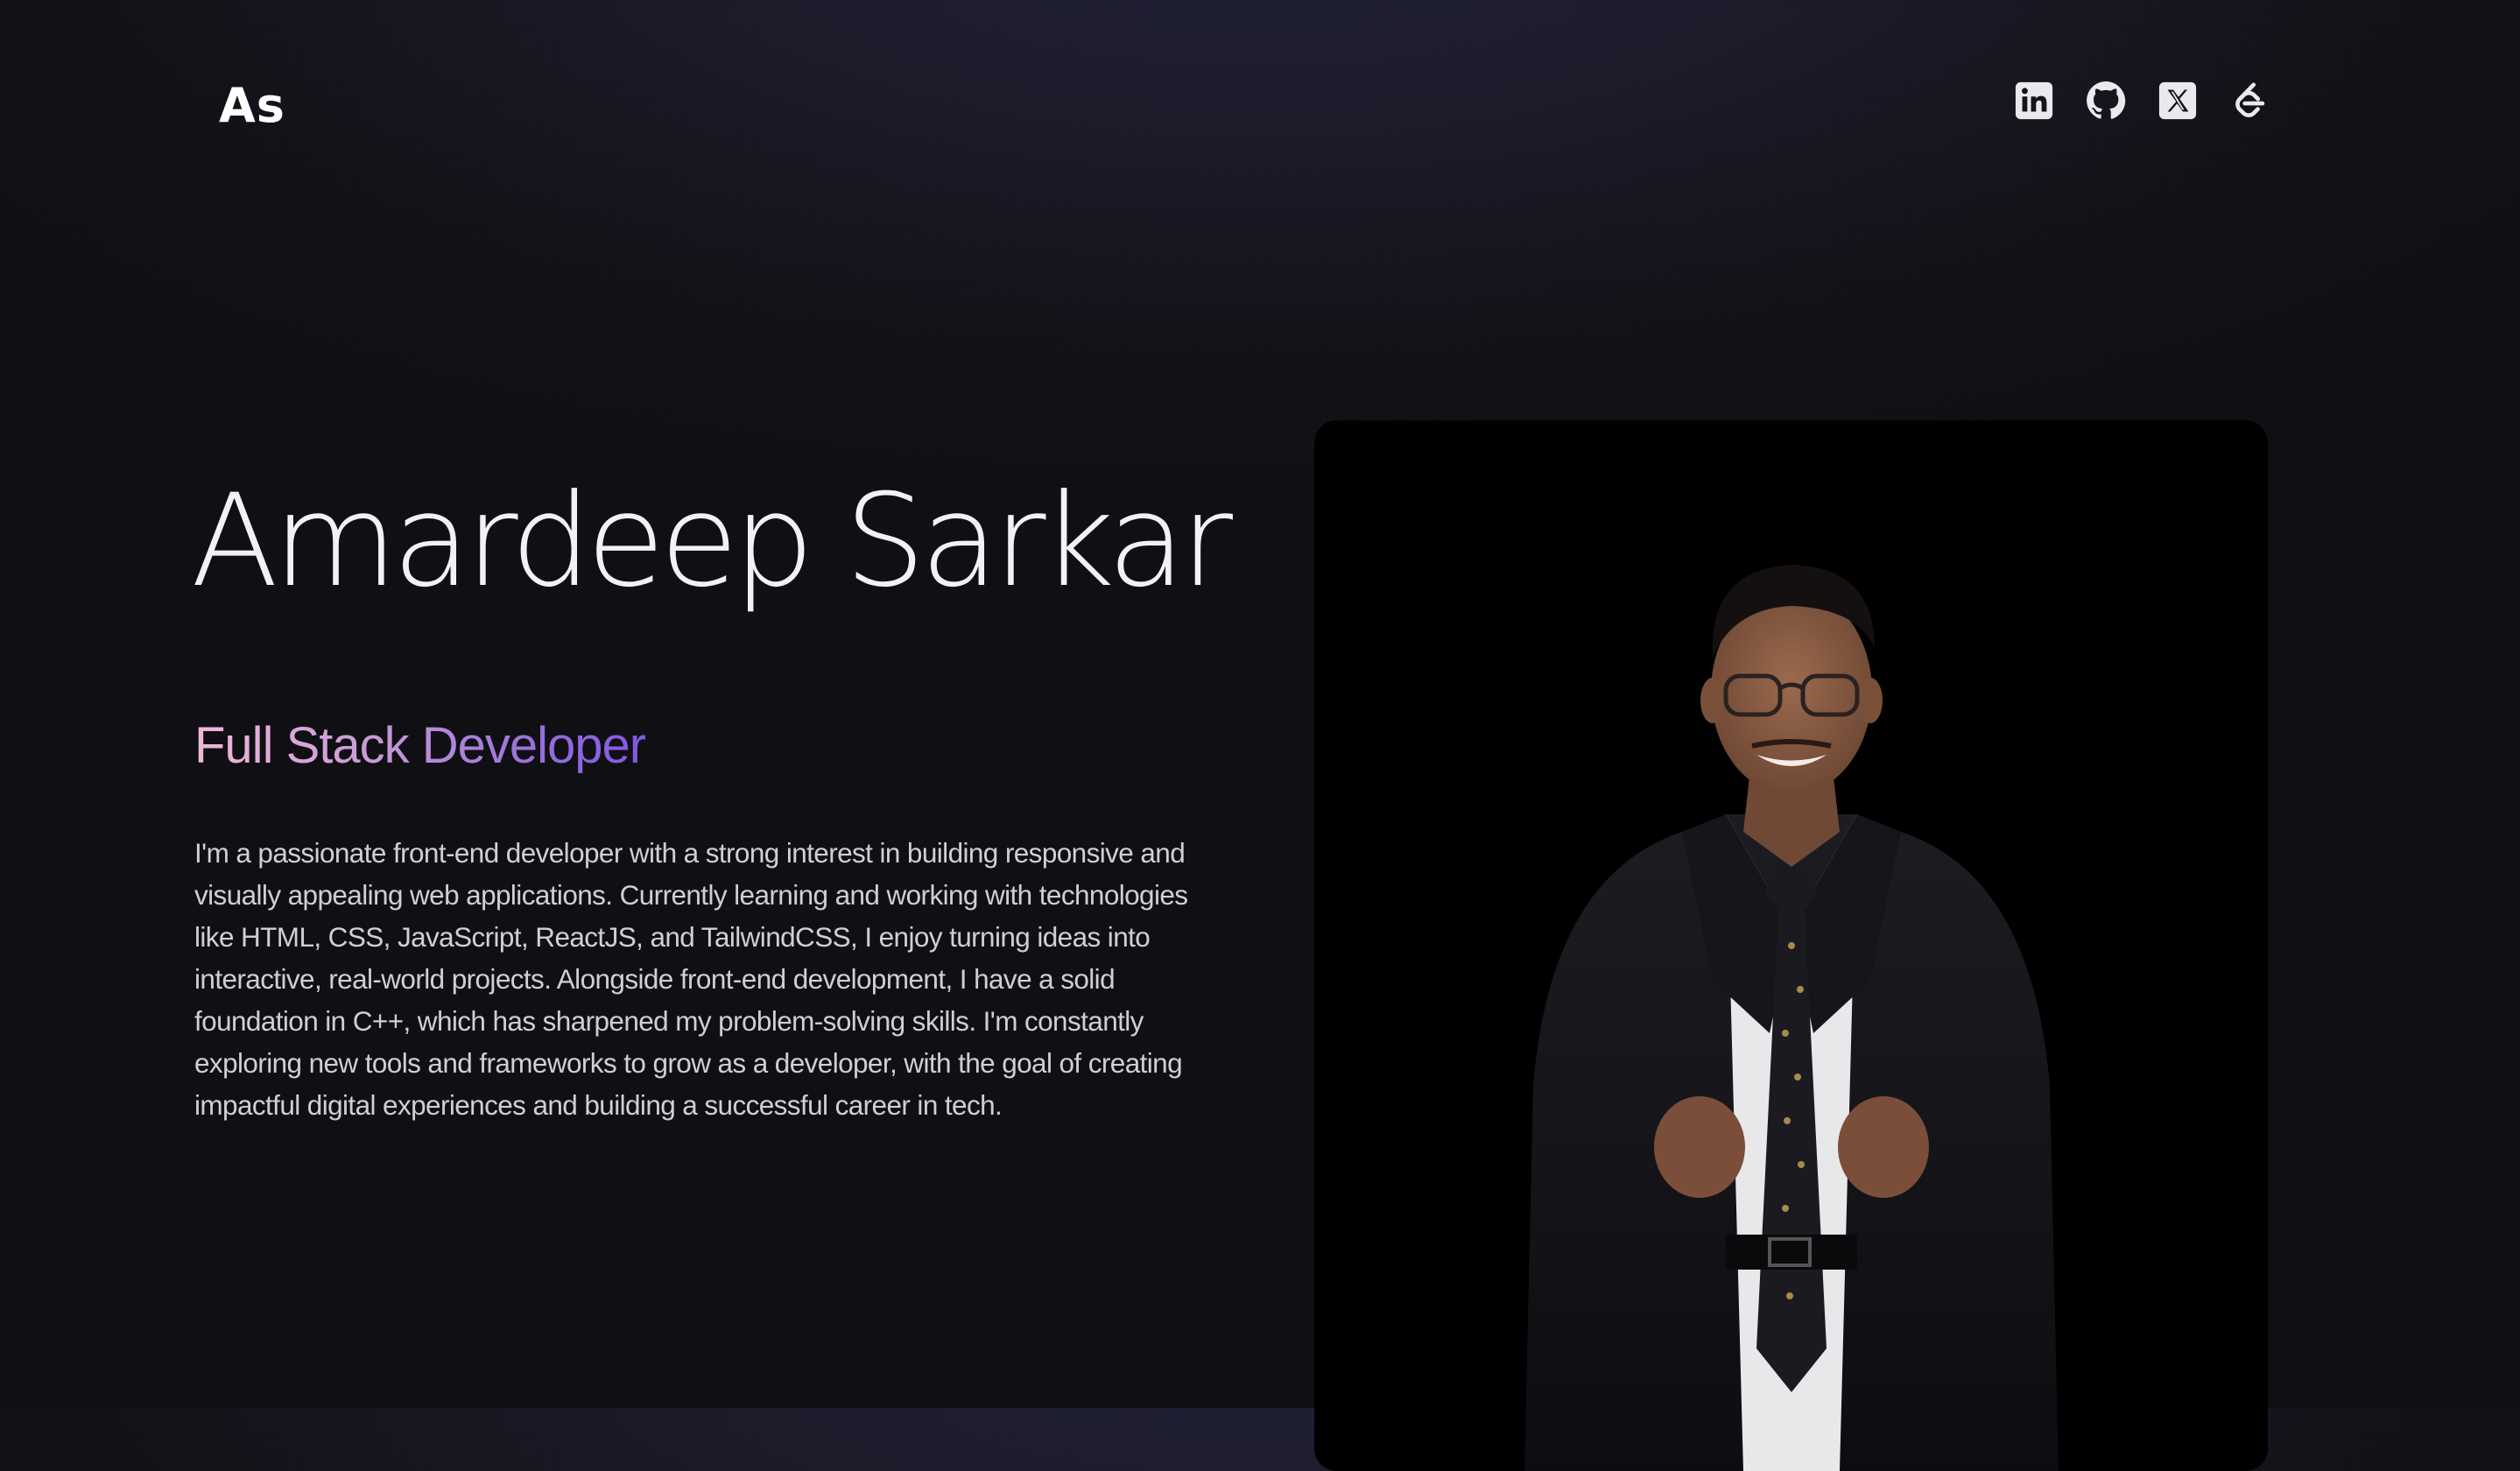 The height and width of the screenshot is (1471, 2520). I want to click on x-link, so click(2177, 101).